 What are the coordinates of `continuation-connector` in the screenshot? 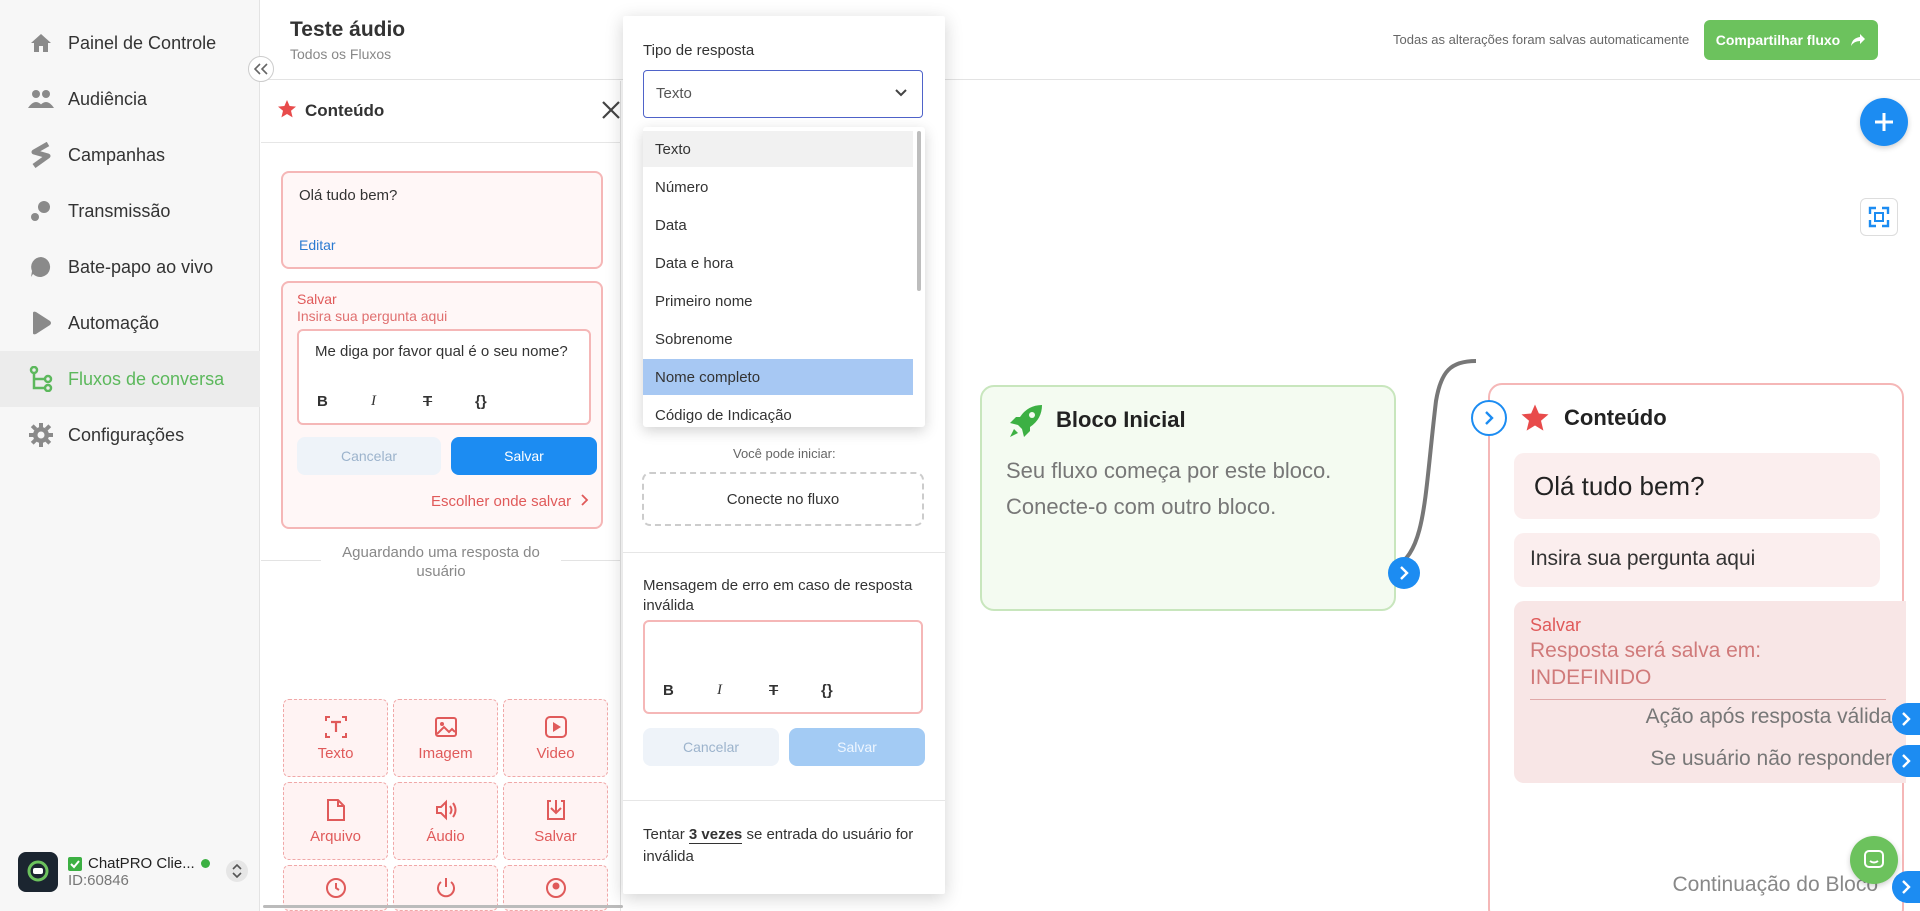 It's located at (1906, 887).